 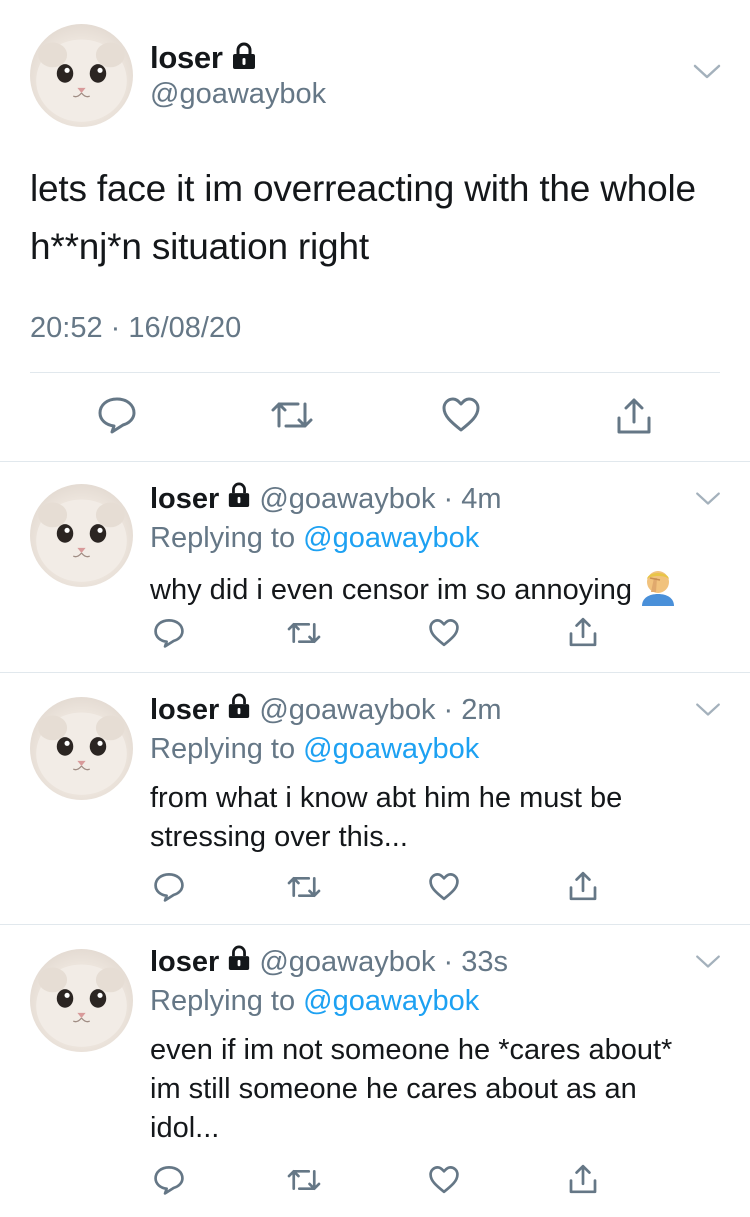 What do you see at coordinates (135, 328) in the screenshot?
I see `timestamp: 20:52 · 16/08/20` at bounding box center [135, 328].